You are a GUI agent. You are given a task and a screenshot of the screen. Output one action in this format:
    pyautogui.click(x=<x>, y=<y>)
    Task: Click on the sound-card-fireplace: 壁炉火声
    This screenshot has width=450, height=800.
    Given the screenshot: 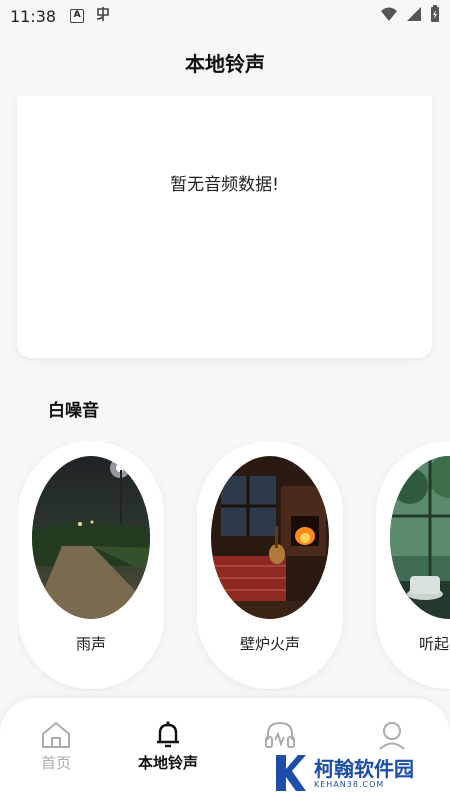 What is the action you would take?
    pyautogui.click(x=270, y=565)
    